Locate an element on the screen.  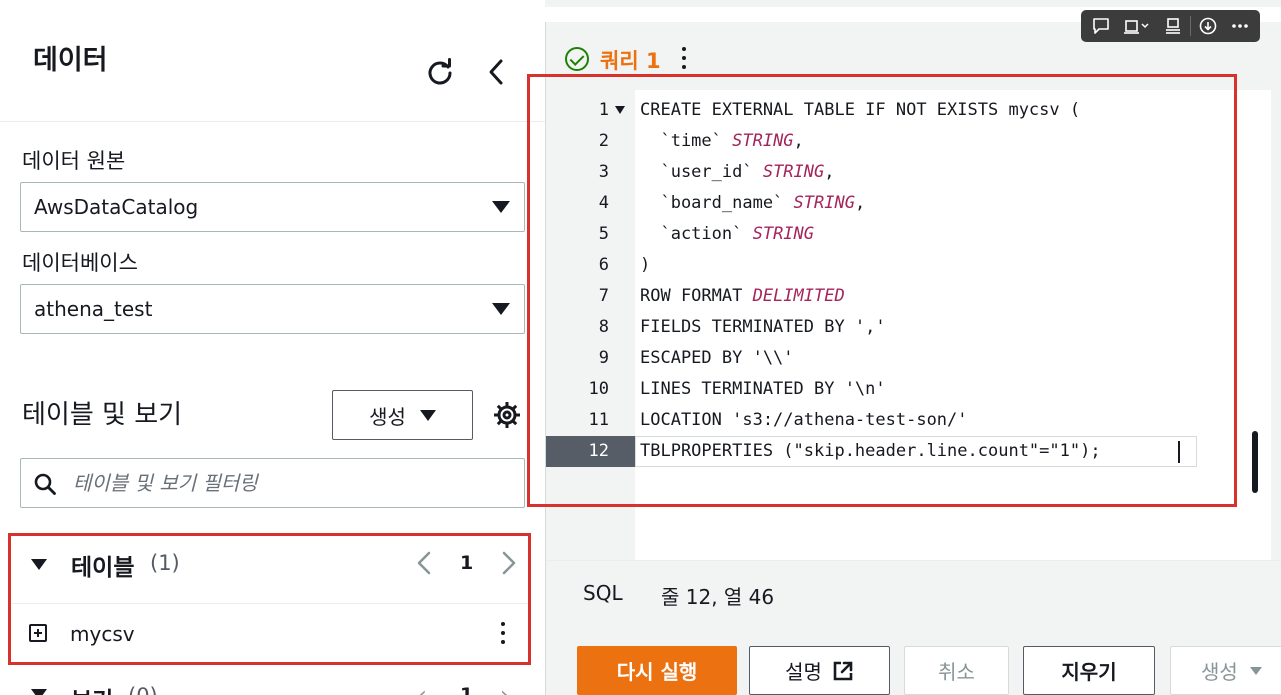
editor-status-bar is located at coordinates (913, 592).